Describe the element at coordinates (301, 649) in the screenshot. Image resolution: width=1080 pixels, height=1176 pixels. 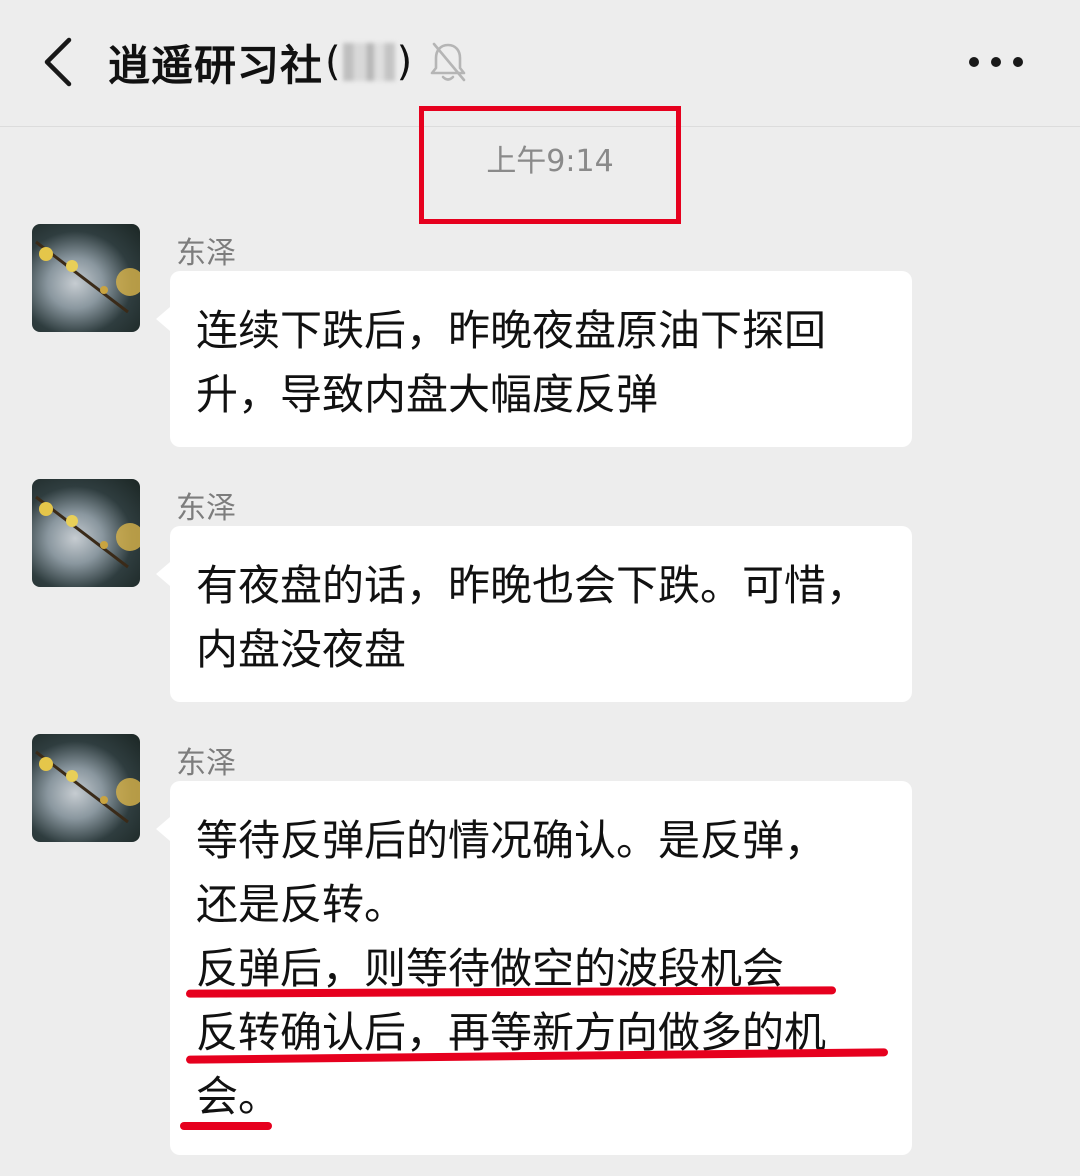
I see `message-line: 内盘没夜盘` at that location.